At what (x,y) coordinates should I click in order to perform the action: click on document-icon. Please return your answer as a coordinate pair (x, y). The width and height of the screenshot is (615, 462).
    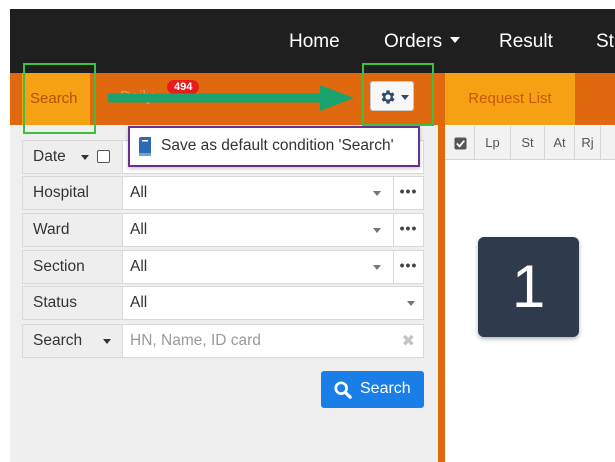
    Looking at the image, I should click on (145, 146).